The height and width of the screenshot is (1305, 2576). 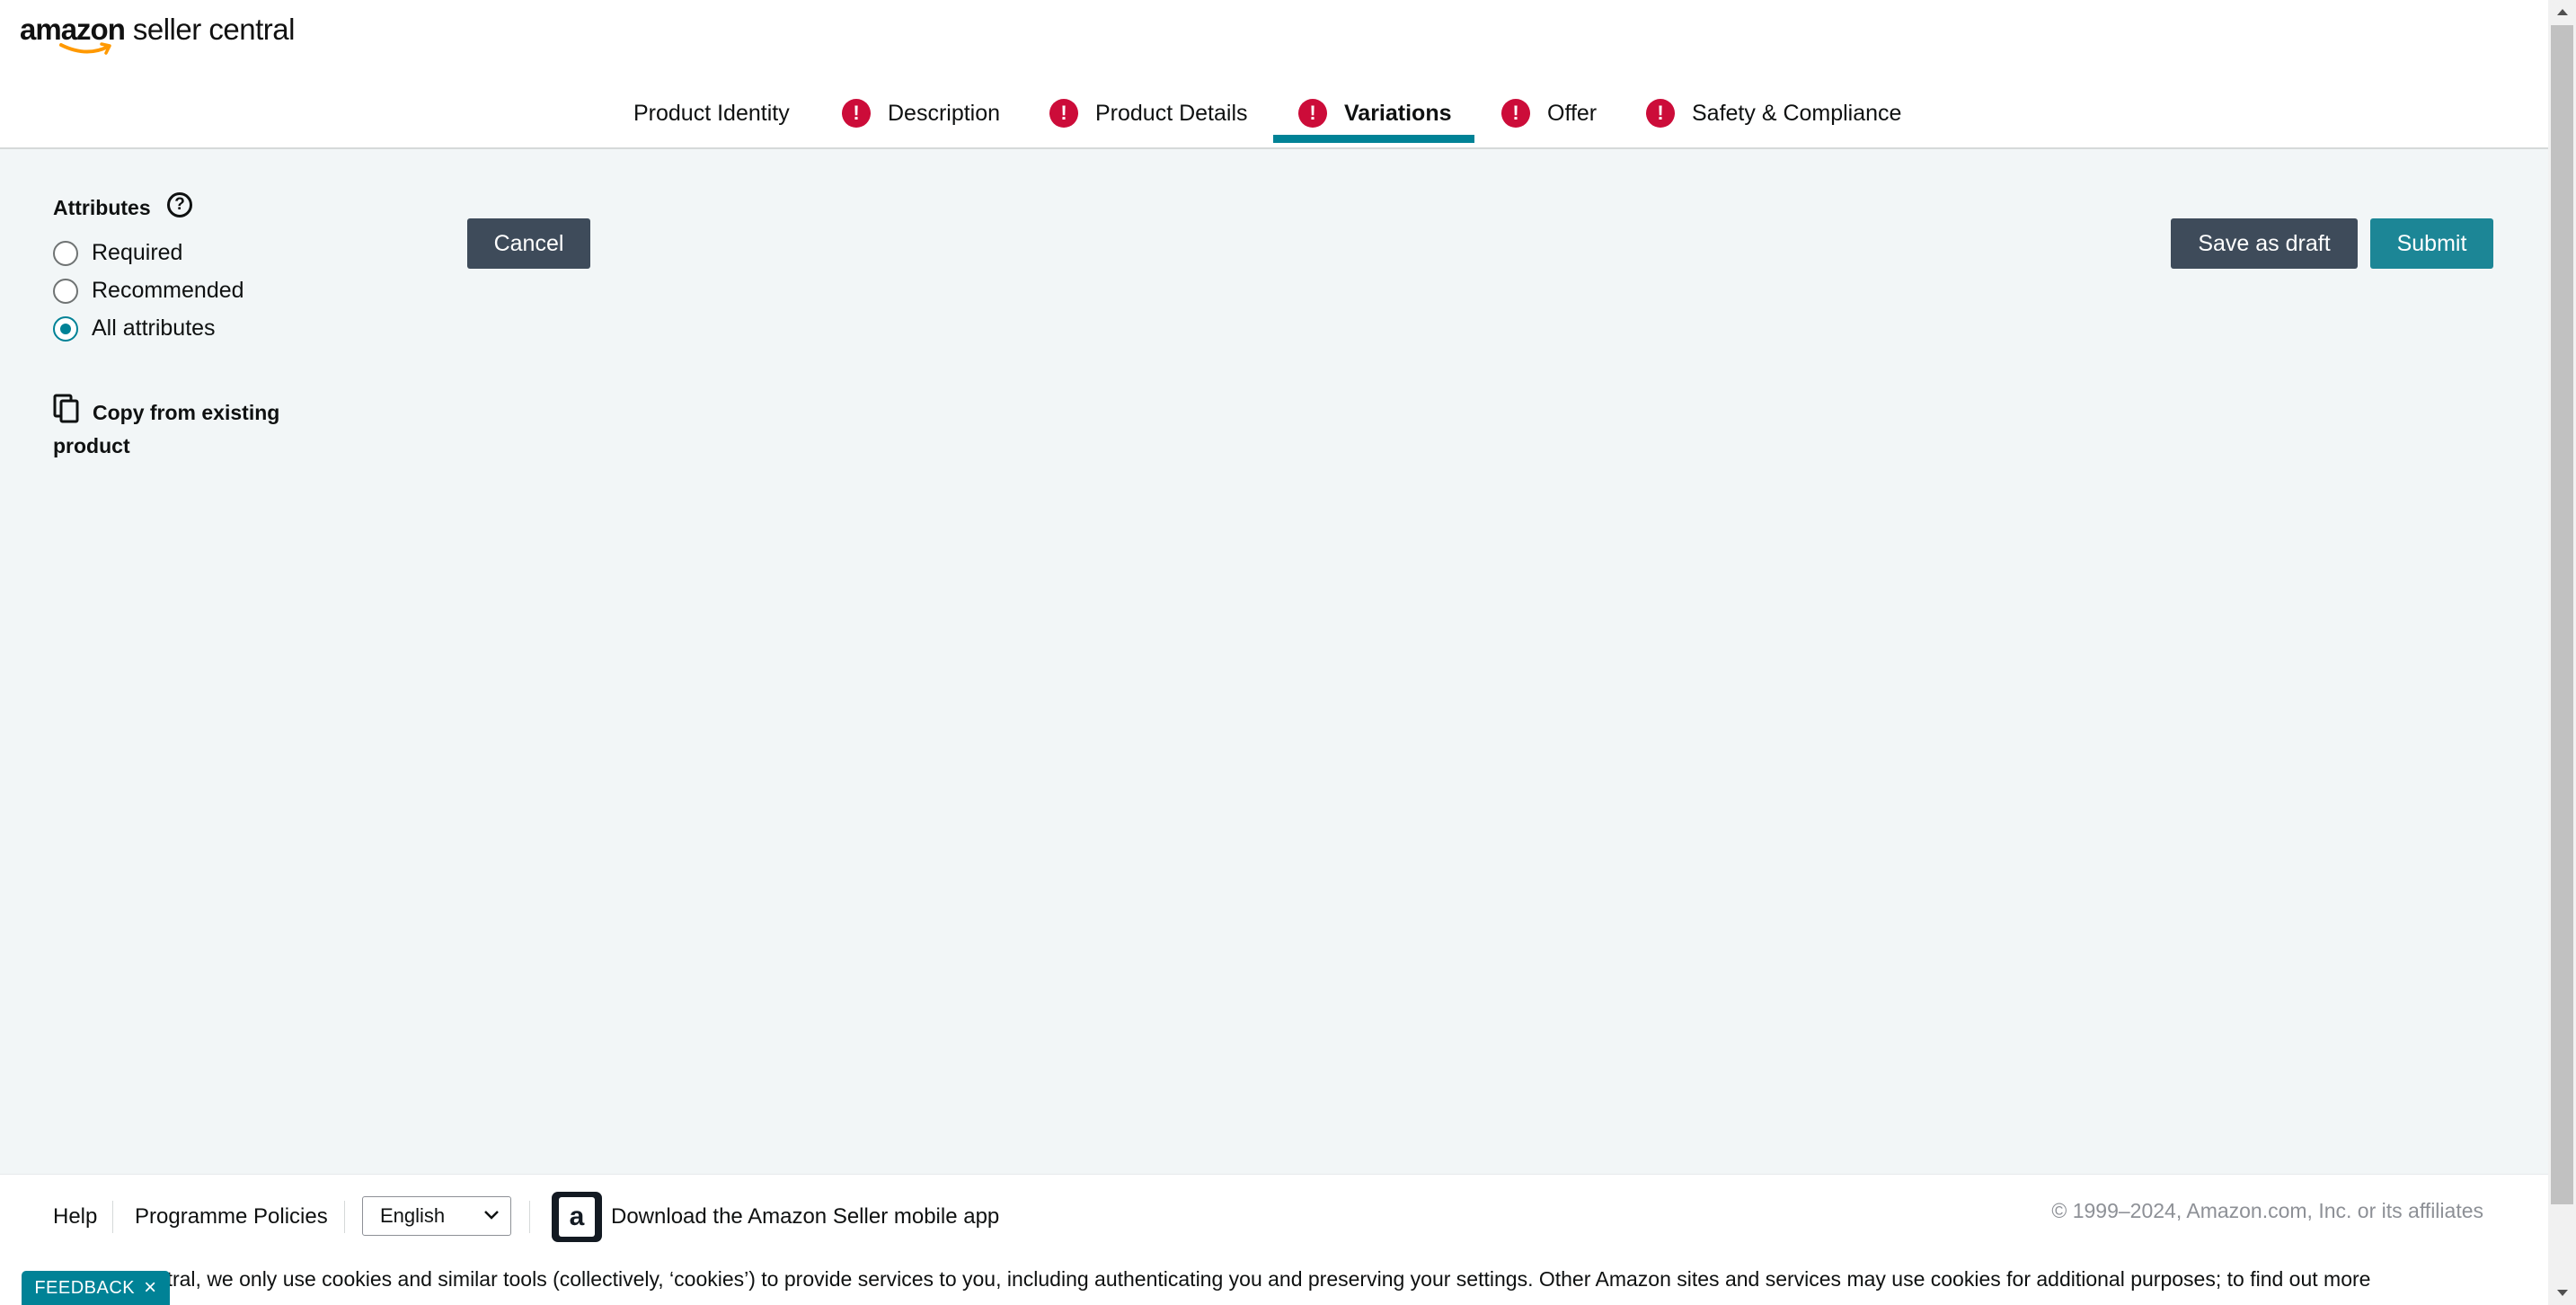 I want to click on seller-central-logo: amazon seller central, so click(x=157, y=34).